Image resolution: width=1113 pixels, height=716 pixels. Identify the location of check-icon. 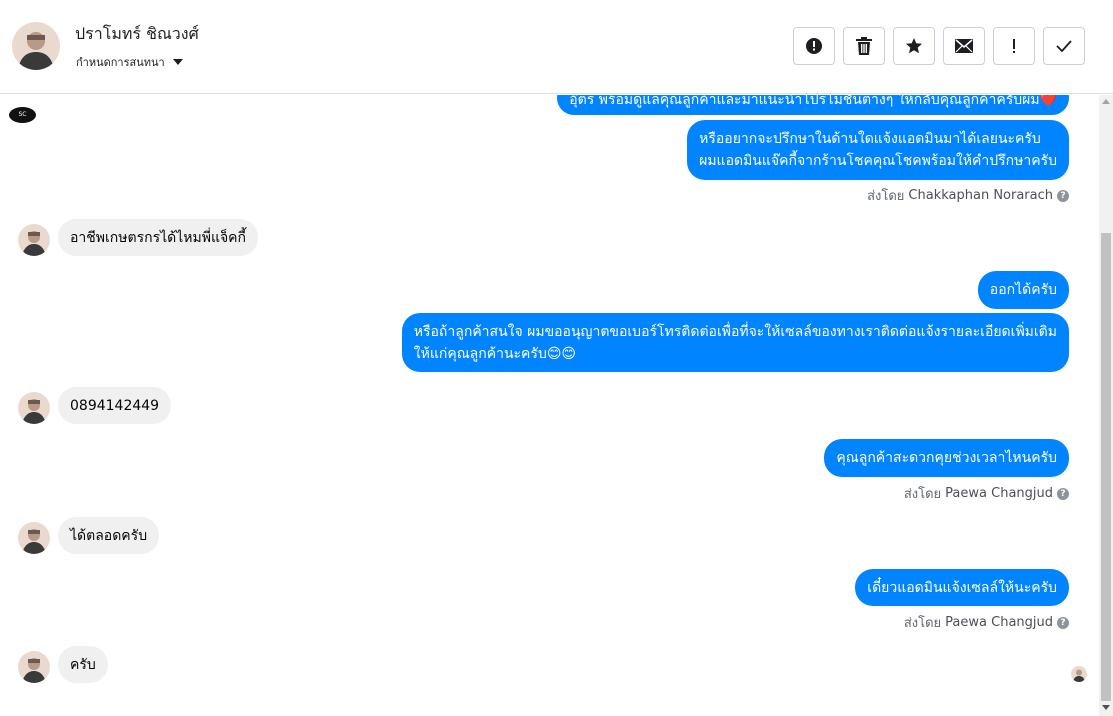
(1064, 46).